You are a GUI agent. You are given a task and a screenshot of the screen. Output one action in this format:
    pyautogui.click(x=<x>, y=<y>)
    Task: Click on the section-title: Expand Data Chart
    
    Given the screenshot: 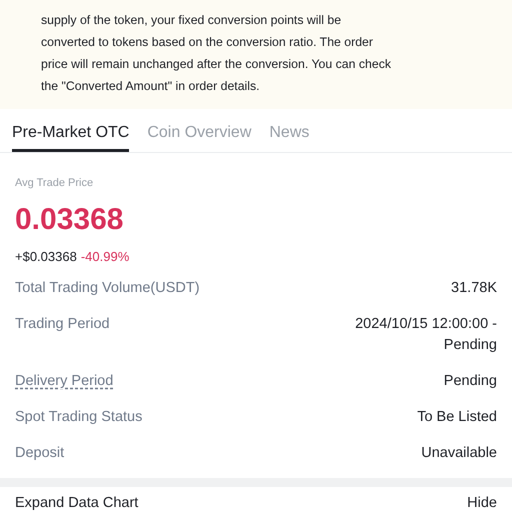 What is the action you would take?
    pyautogui.click(x=76, y=503)
    